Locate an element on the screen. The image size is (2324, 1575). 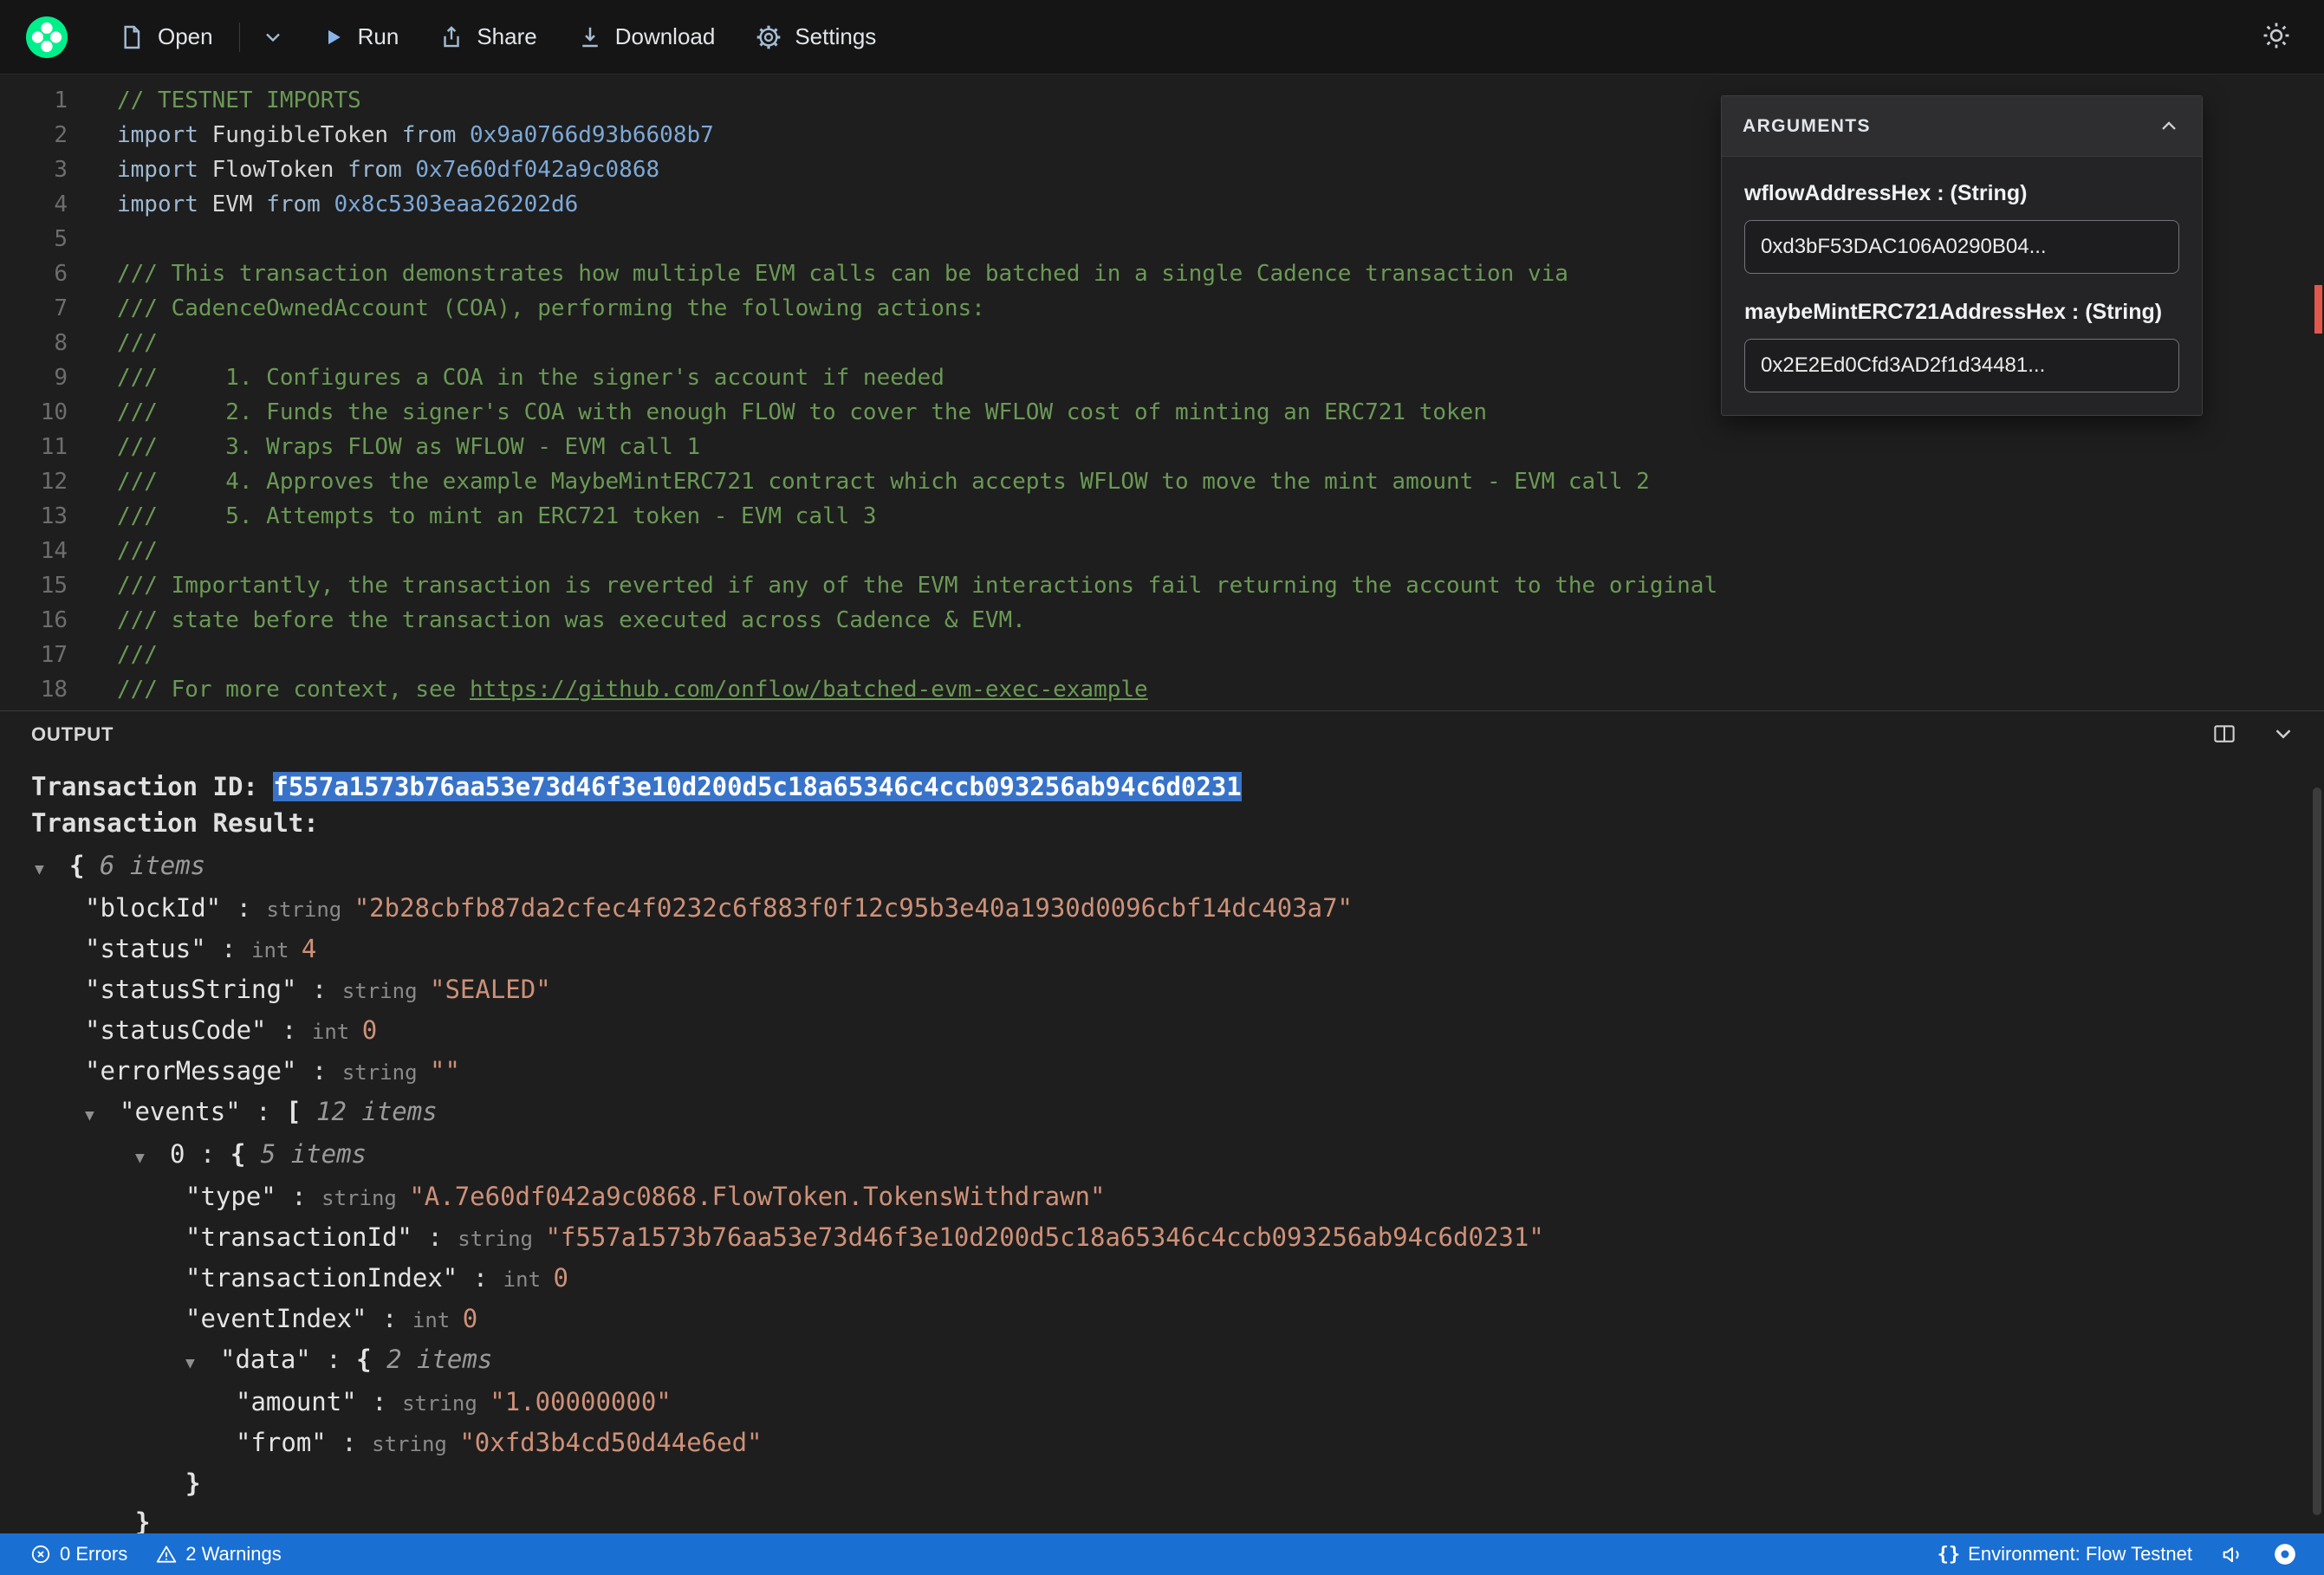
settings-button-label: Settings is located at coordinates (836, 36).